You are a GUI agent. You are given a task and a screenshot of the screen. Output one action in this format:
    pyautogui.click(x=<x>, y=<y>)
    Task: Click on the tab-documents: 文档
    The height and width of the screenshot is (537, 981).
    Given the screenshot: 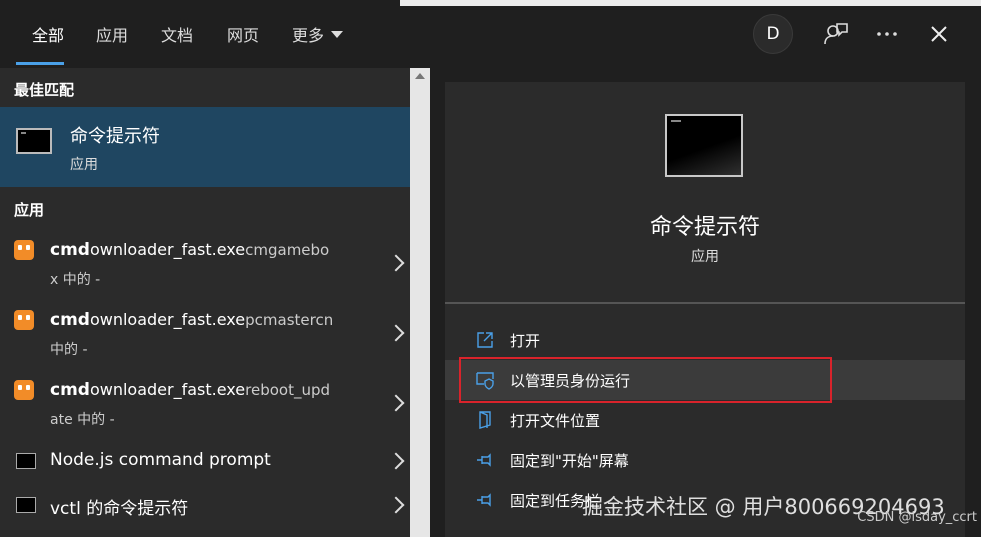 What is the action you would take?
    pyautogui.click(x=177, y=34)
    